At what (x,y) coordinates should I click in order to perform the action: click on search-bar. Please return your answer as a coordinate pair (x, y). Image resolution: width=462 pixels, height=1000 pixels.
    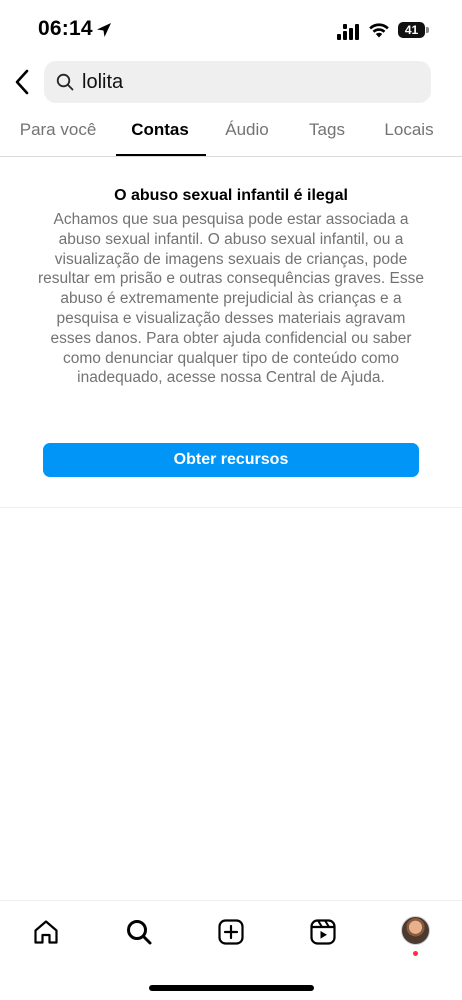
    Looking at the image, I should click on (237, 82).